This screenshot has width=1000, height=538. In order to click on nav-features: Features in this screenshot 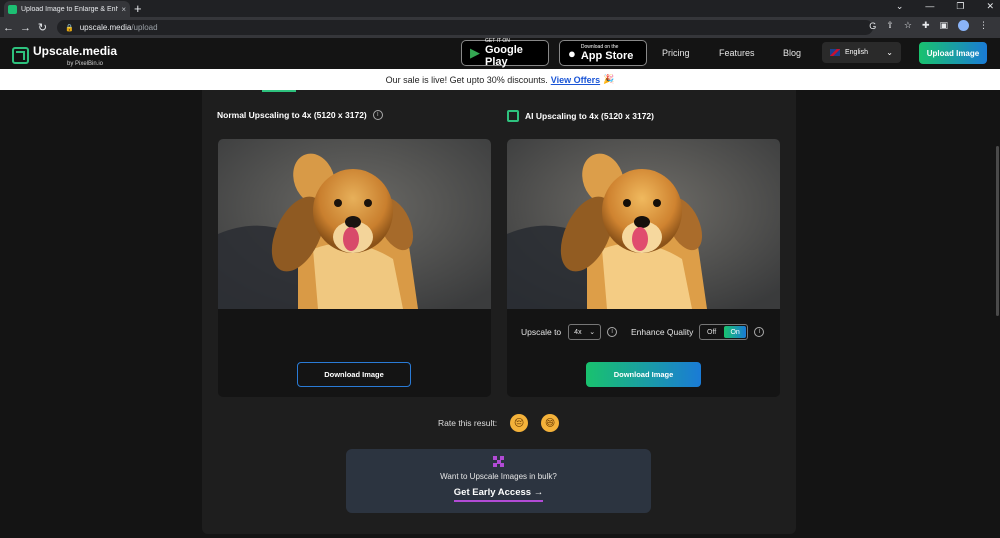, I will do `click(737, 53)`.